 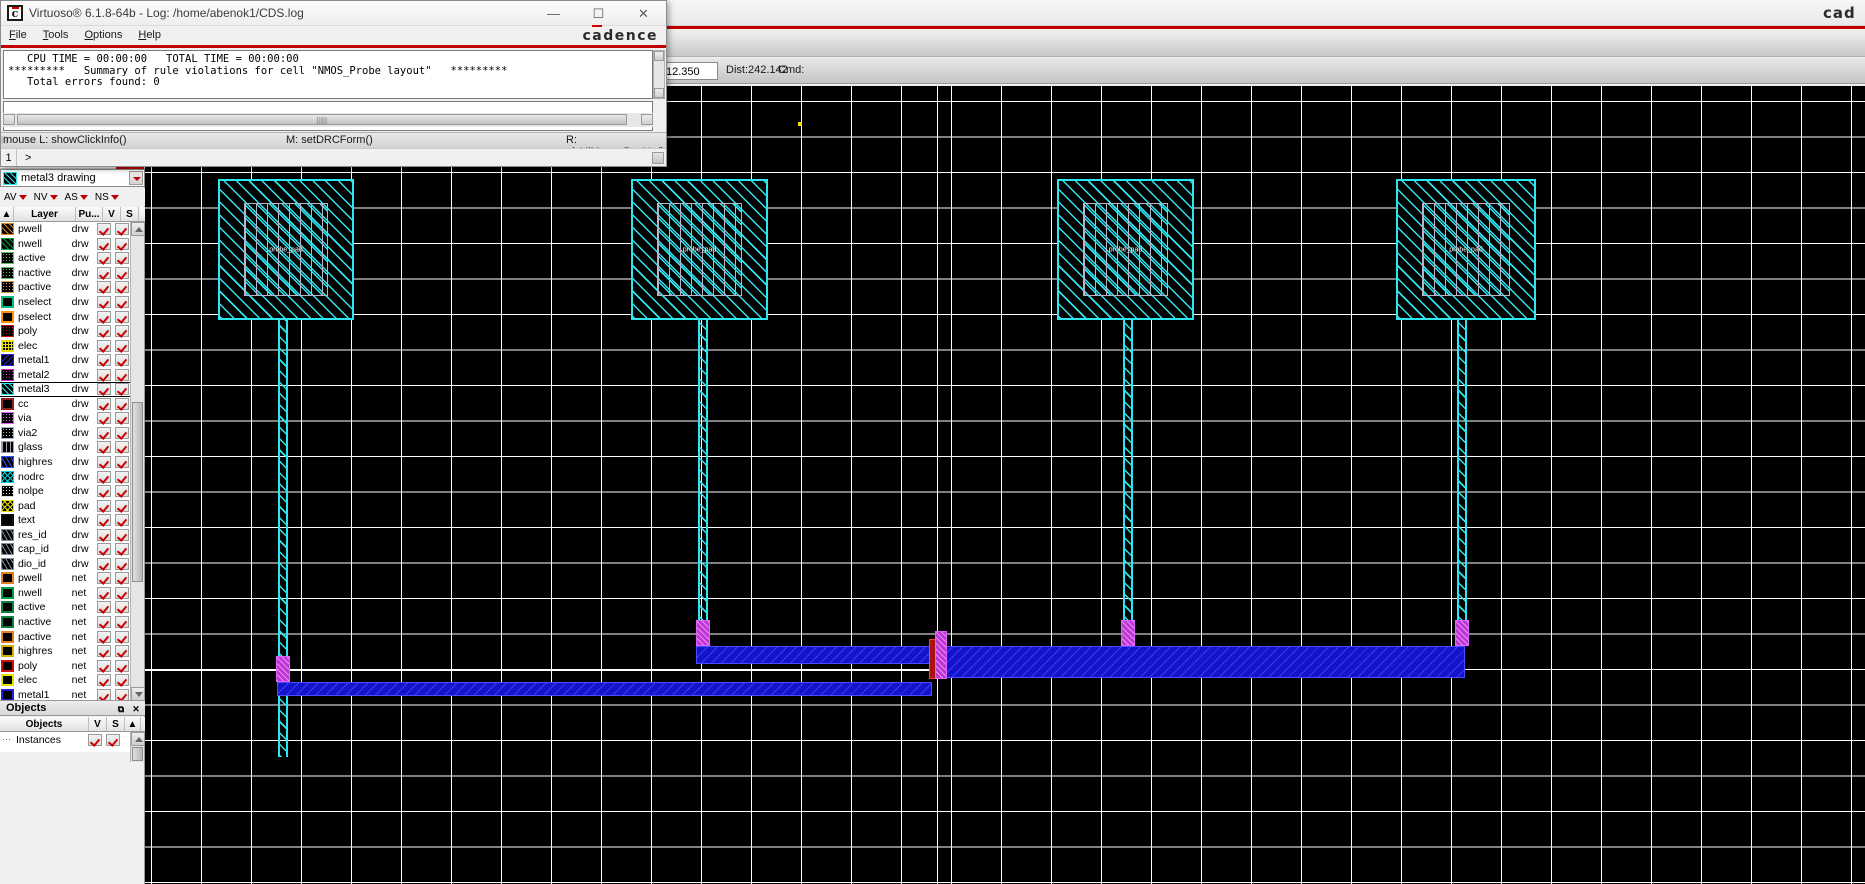 I want to click on filter-ns: NS, so click(x=108, y=197).